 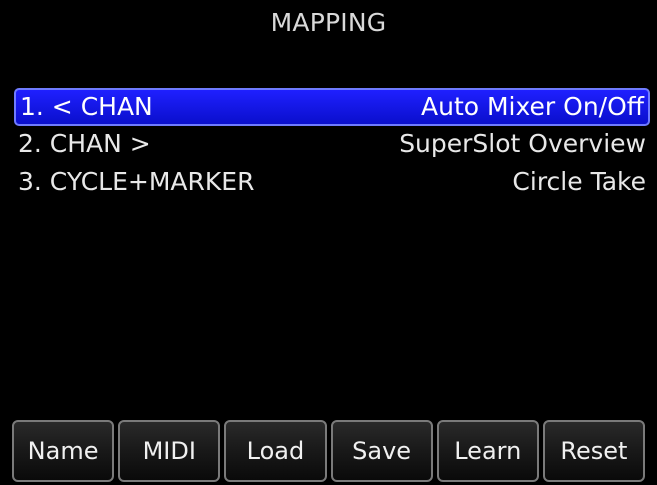 I want to click on reset-button: Reset, so click(x=594, y=451).